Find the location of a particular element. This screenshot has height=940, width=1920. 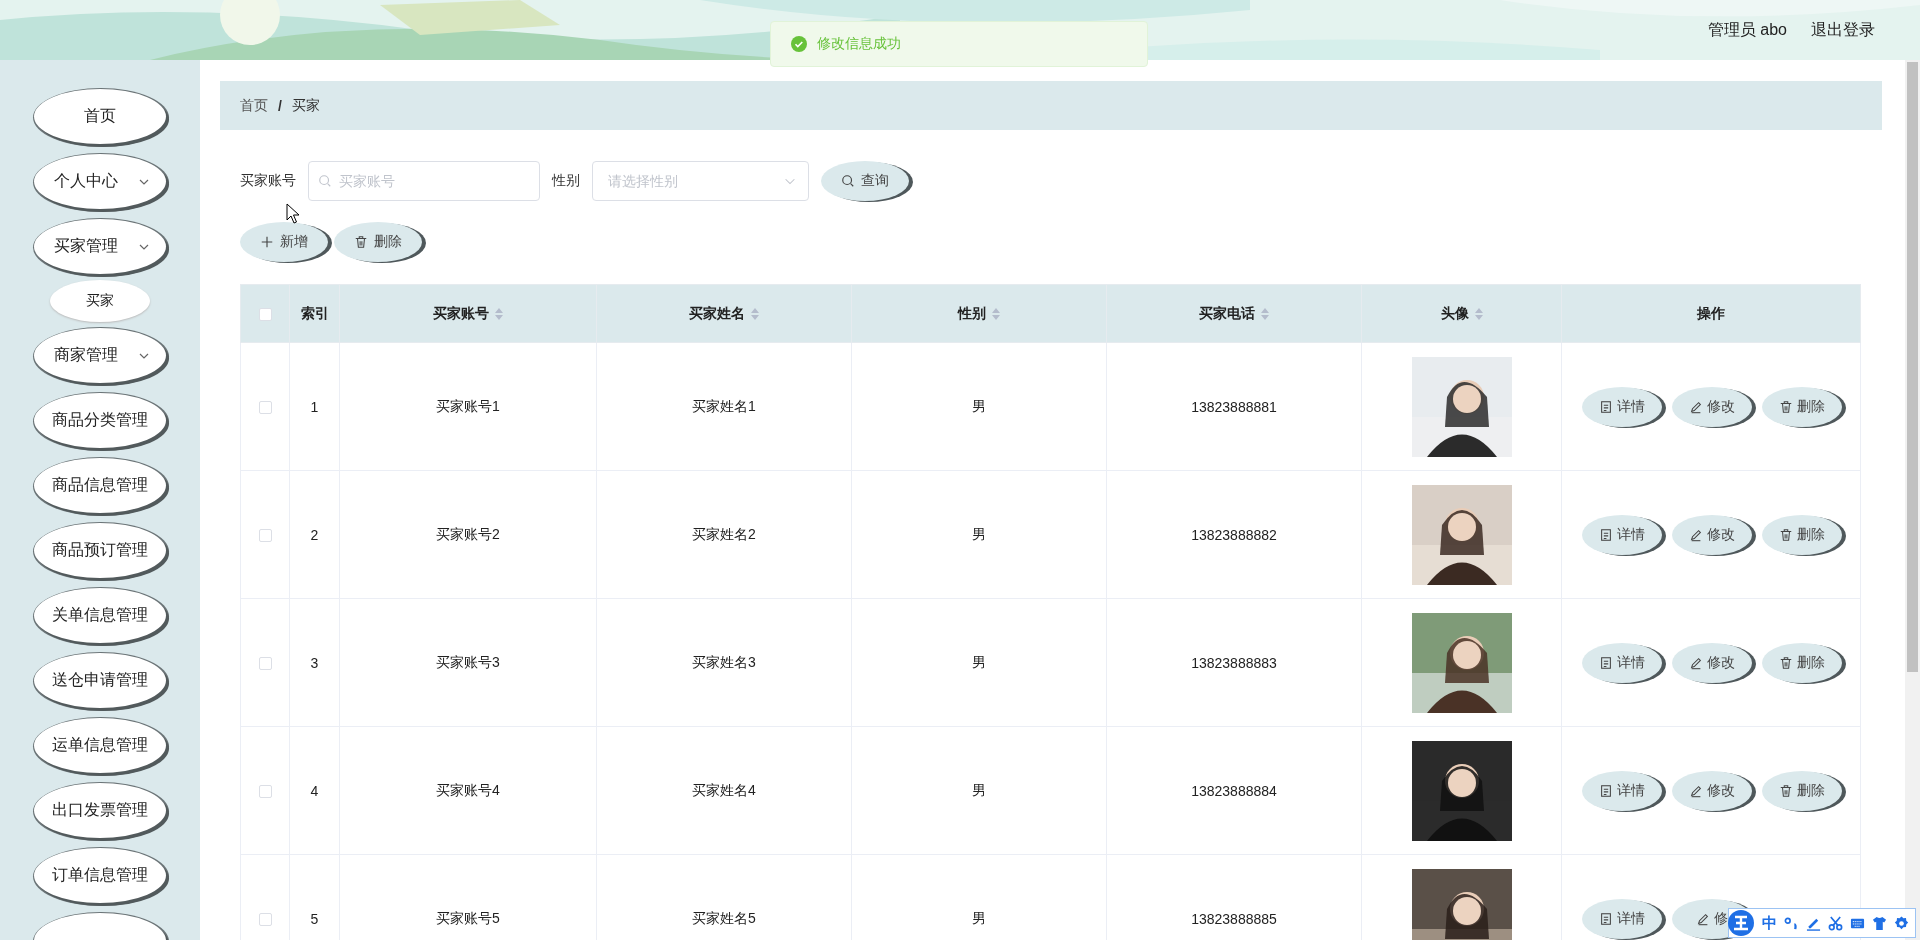

sidebar-item: 出口发票管理 is located at coordinates (100, 810).